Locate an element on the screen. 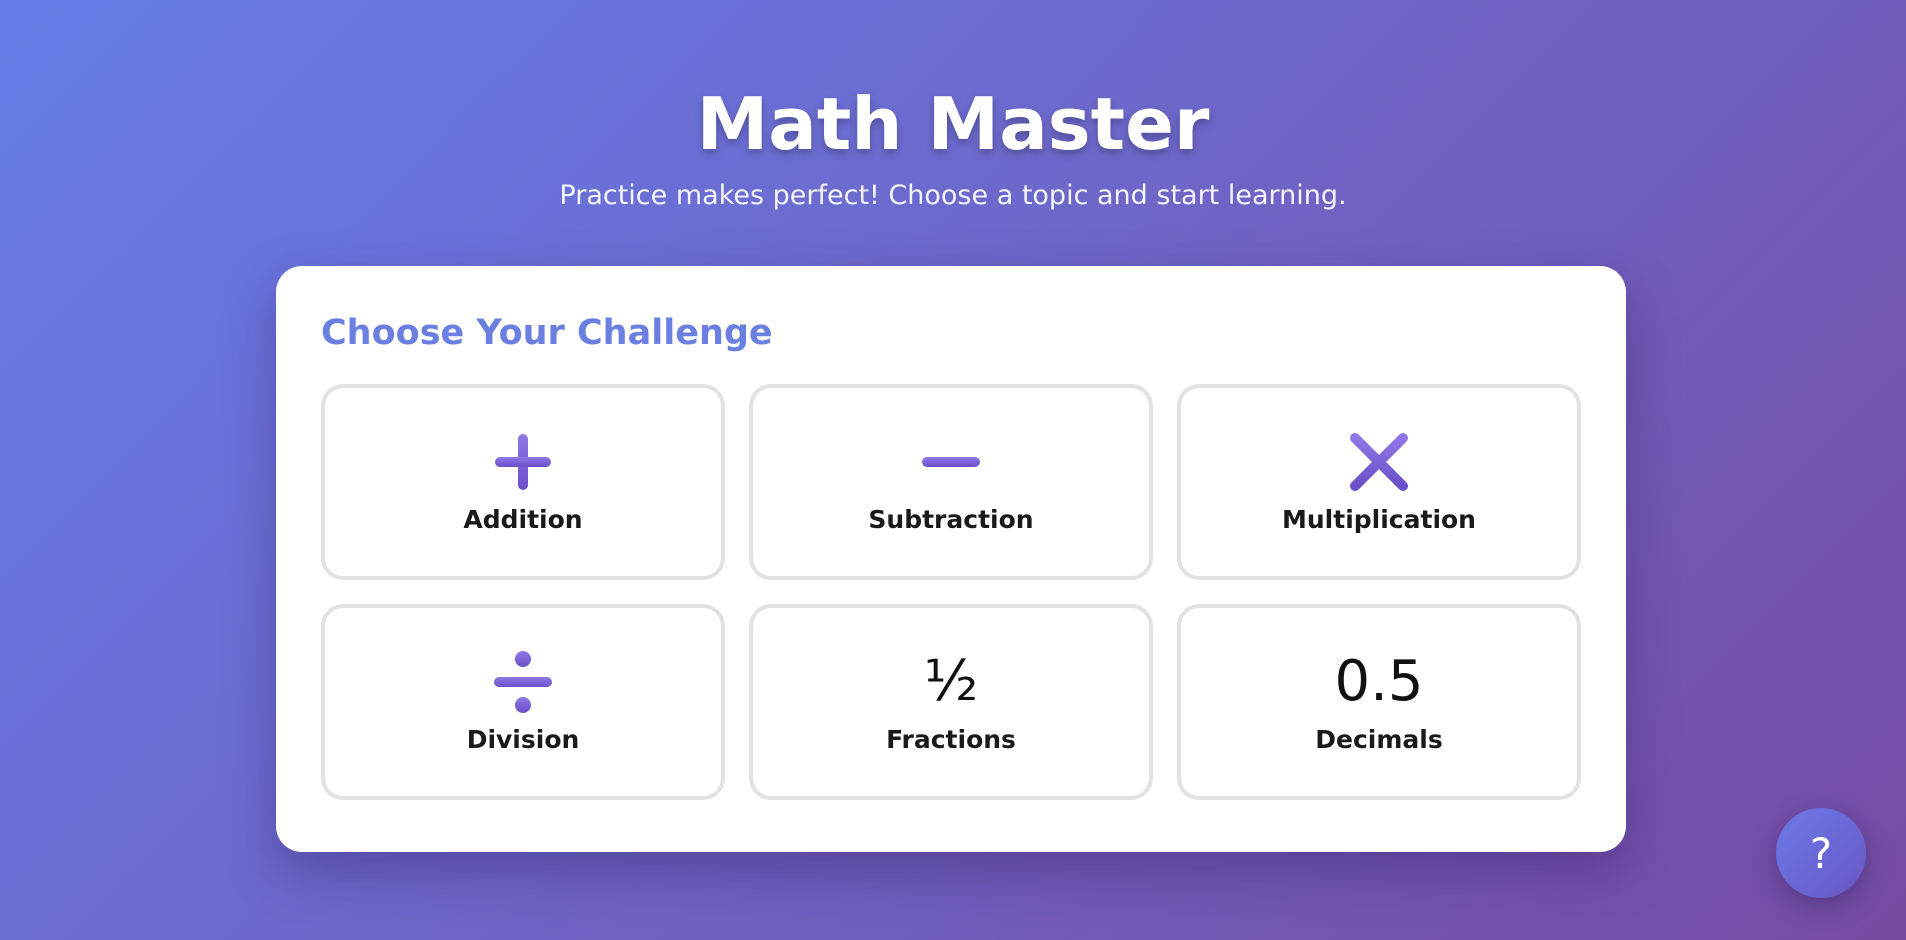 The image size is (1906, 940). topic-card-division: Division is located at coordinates (523, 702).